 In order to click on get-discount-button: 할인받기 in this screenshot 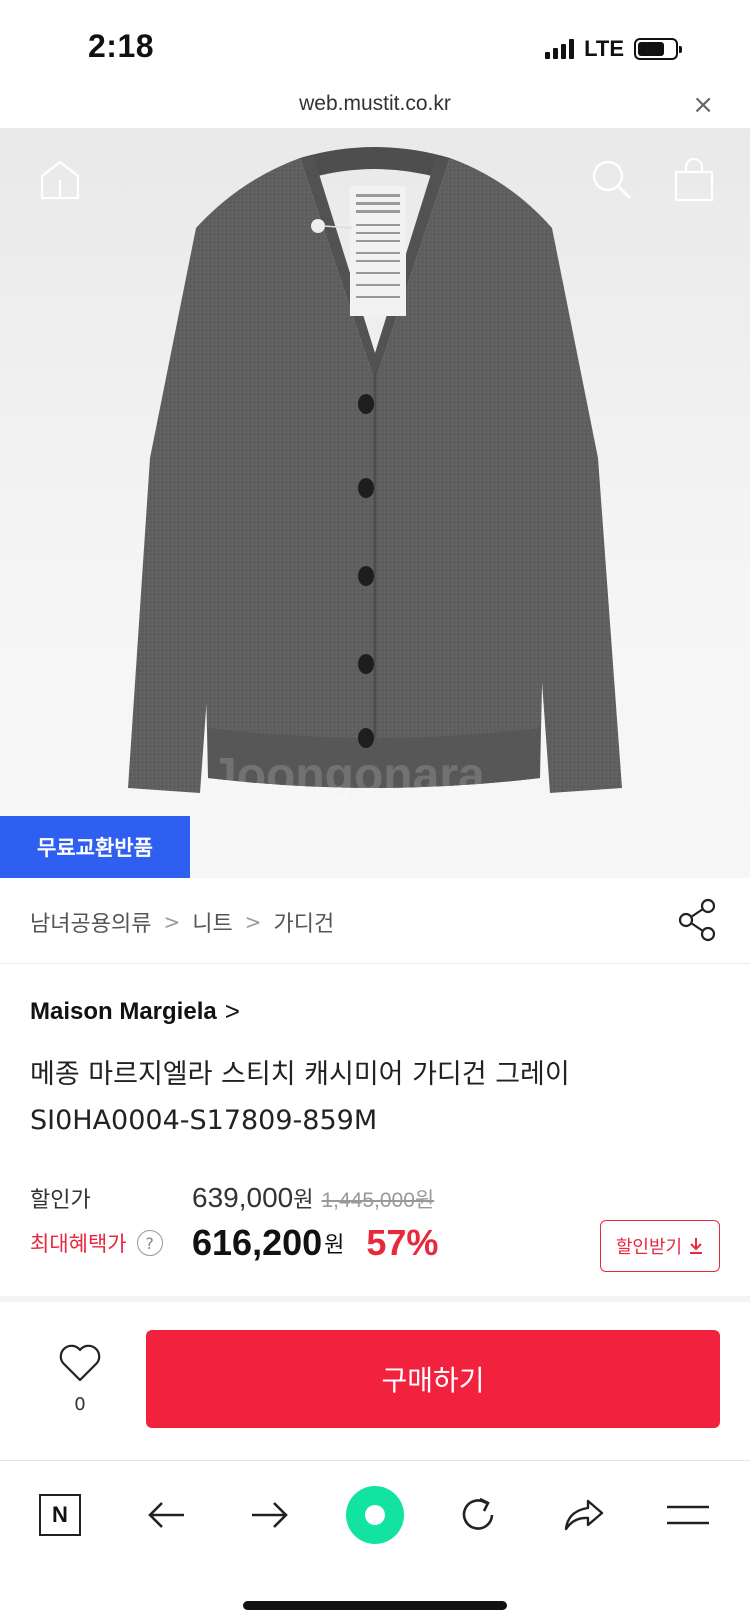, I will do `click(660, 1246)`.